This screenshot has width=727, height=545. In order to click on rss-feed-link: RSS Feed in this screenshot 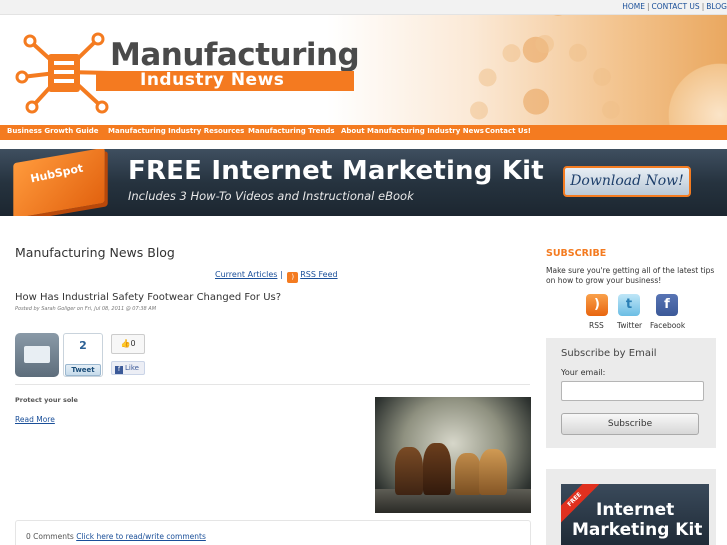, I will do `click(318, 274)`.